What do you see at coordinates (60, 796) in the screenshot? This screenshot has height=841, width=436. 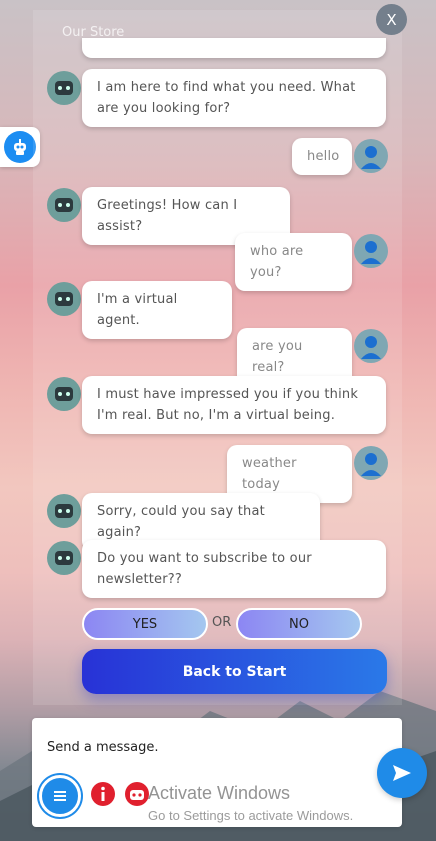 I see `menu-icon` at bounding box center [60, 796].